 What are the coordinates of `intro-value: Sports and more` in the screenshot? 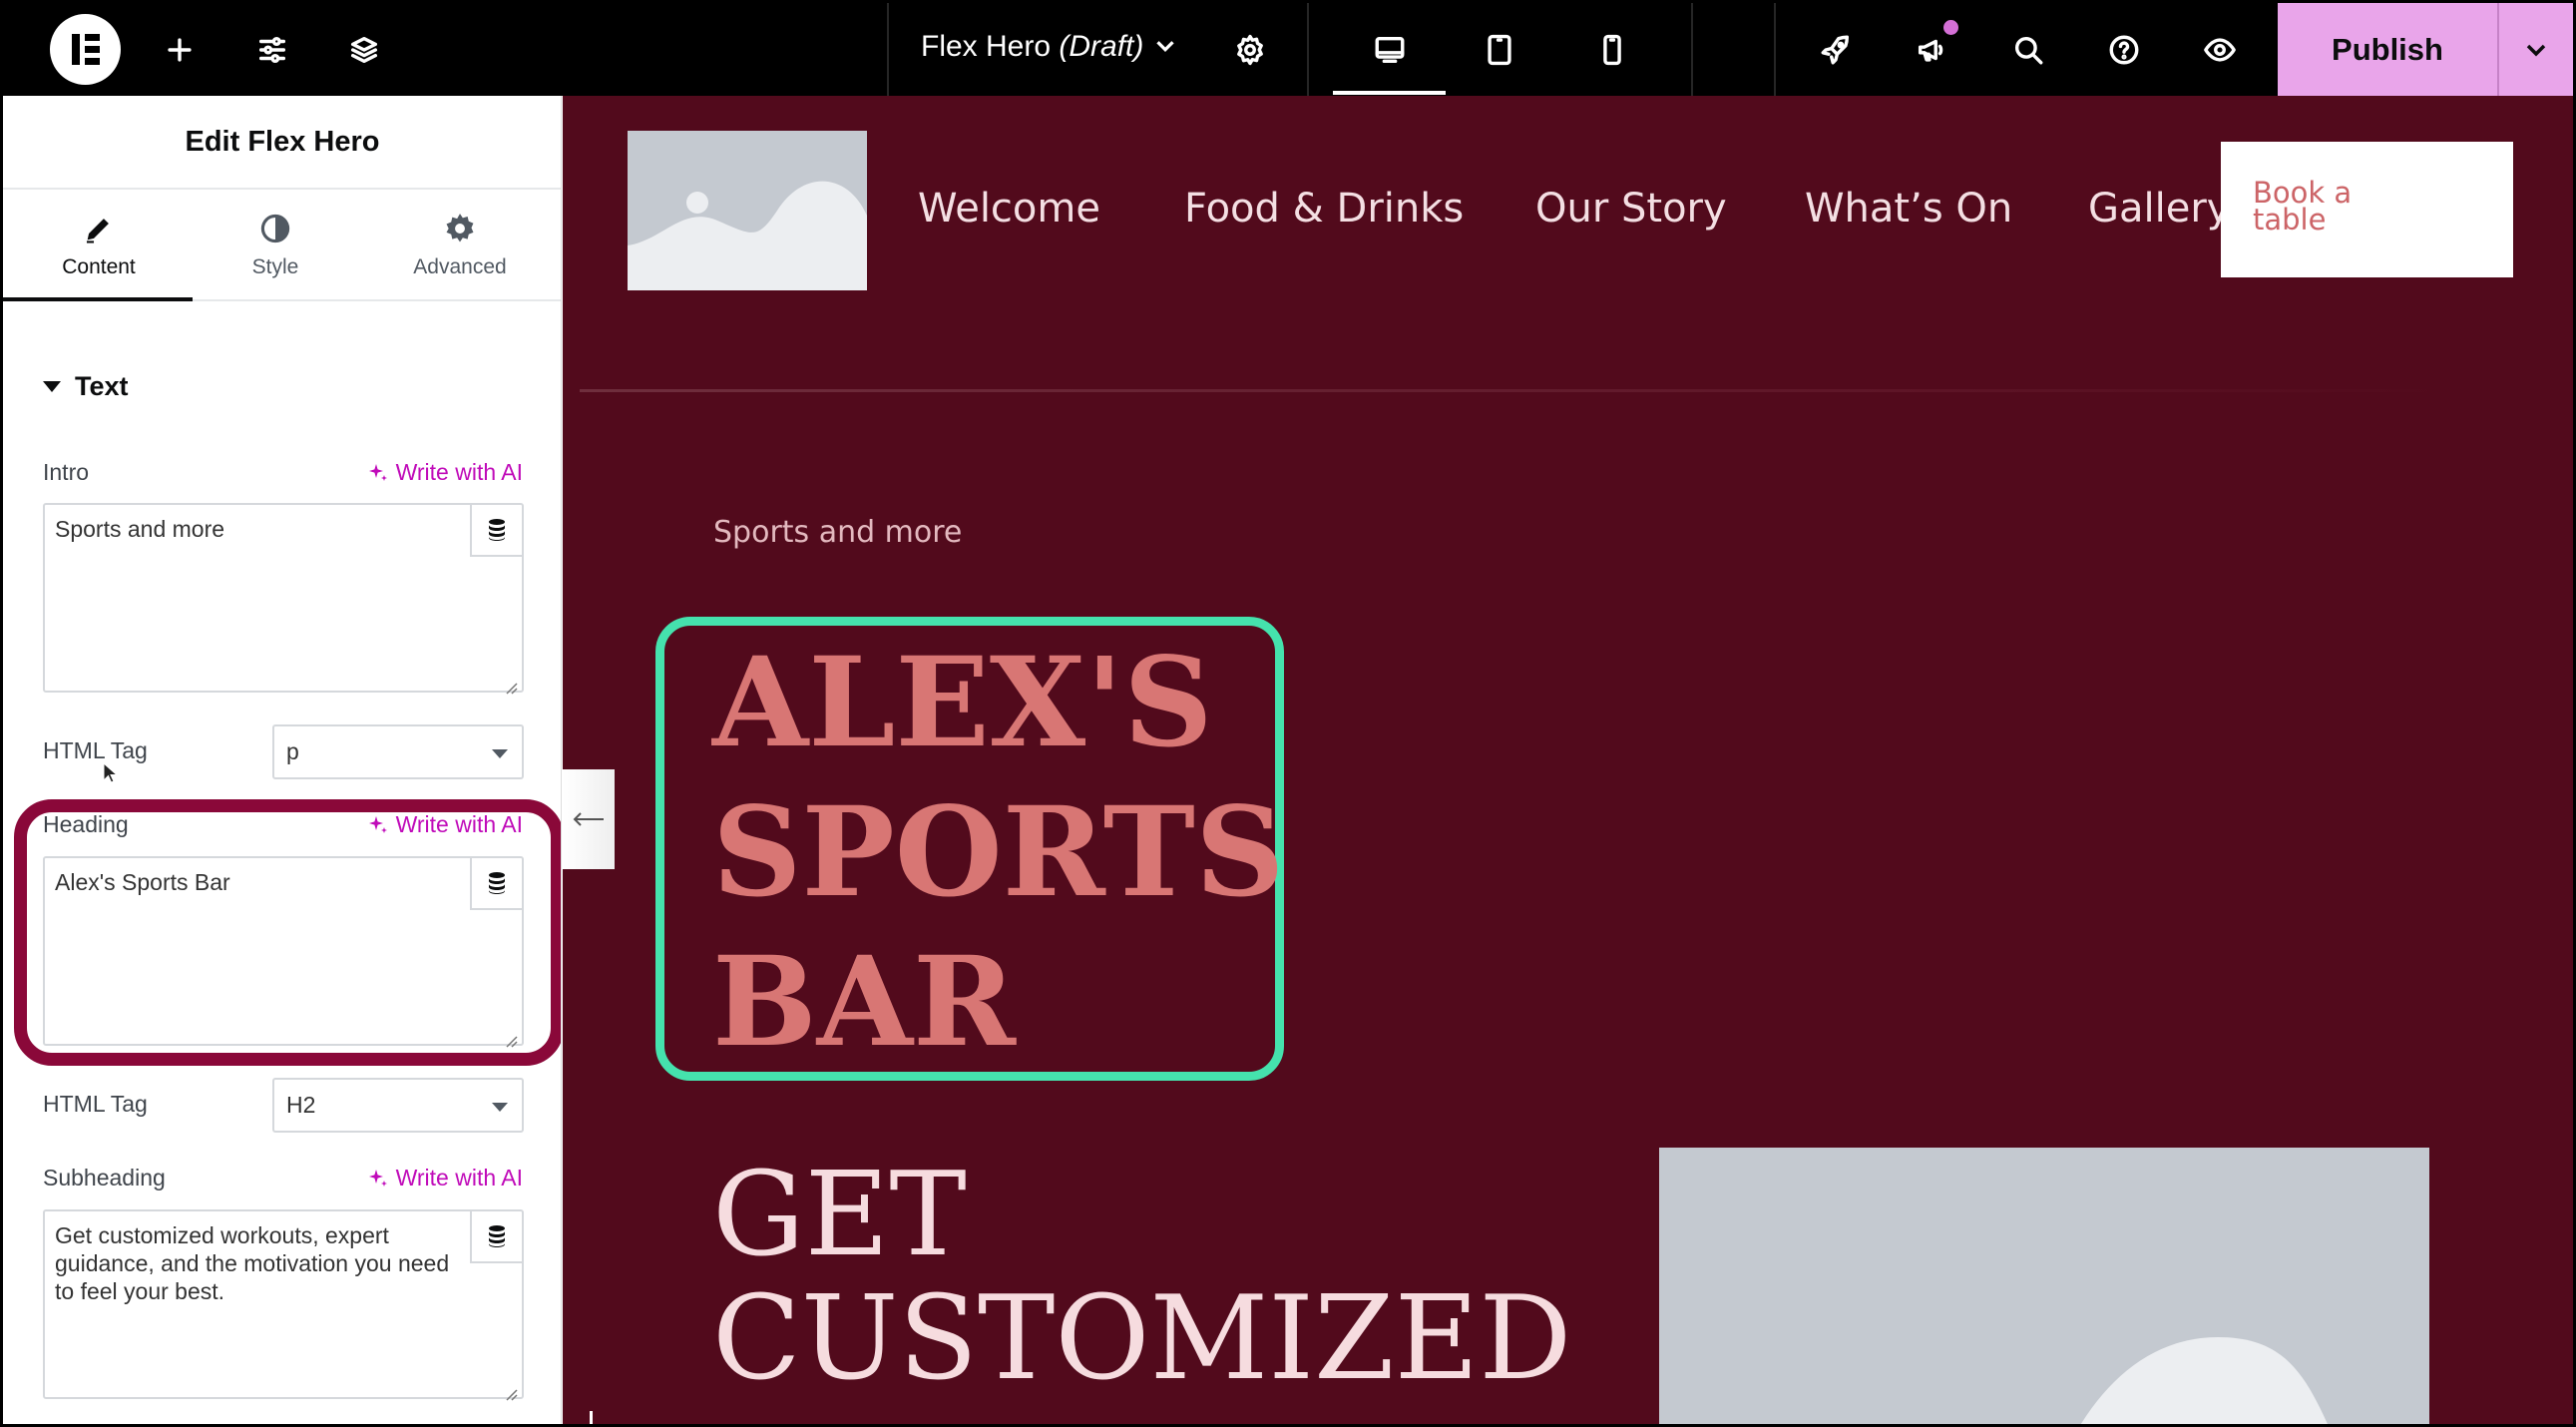 It's located at (140, 529).